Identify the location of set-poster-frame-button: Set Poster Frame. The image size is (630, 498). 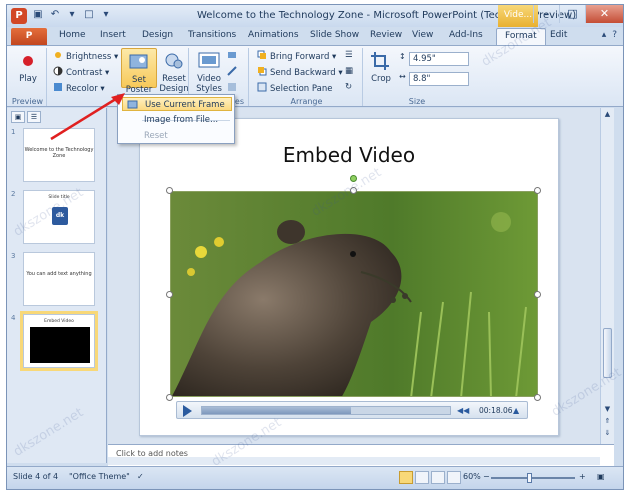
(139, 76).